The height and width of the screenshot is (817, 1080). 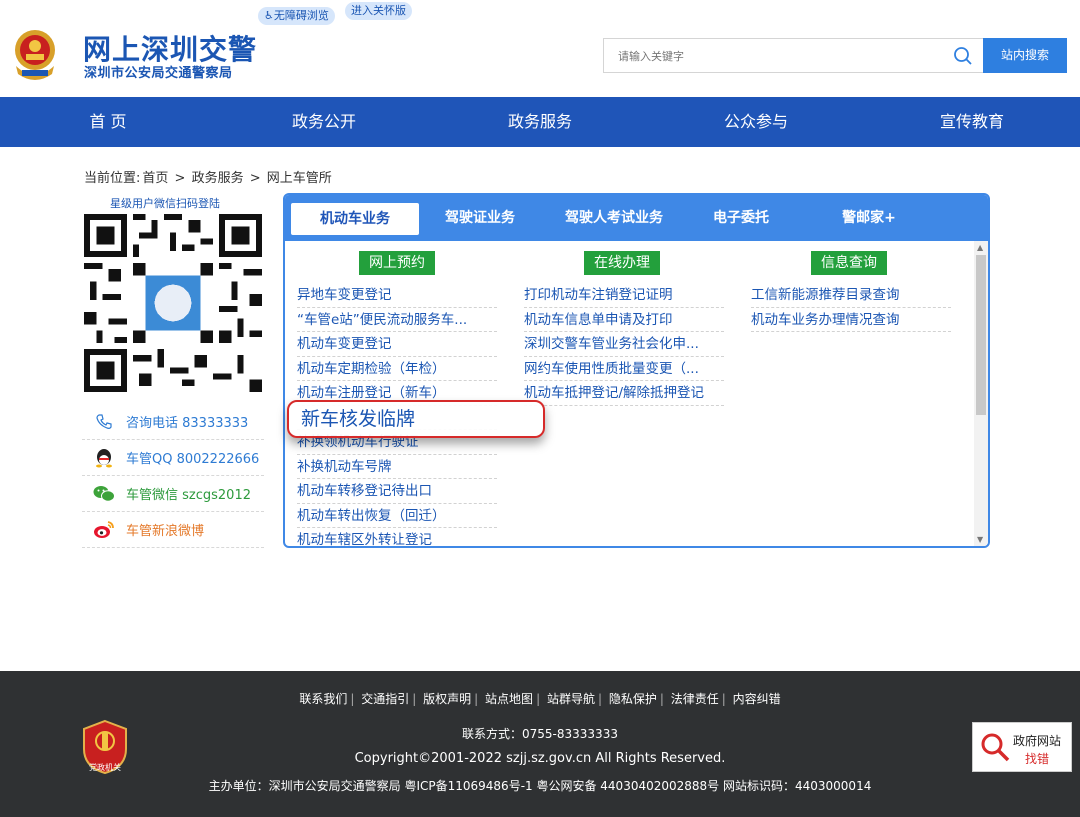 What do you see at coordinates (540, 734) in the screenshot?
I see `footer-contact: 联系方式：0755-83333333` at bounding box center [540, 734].